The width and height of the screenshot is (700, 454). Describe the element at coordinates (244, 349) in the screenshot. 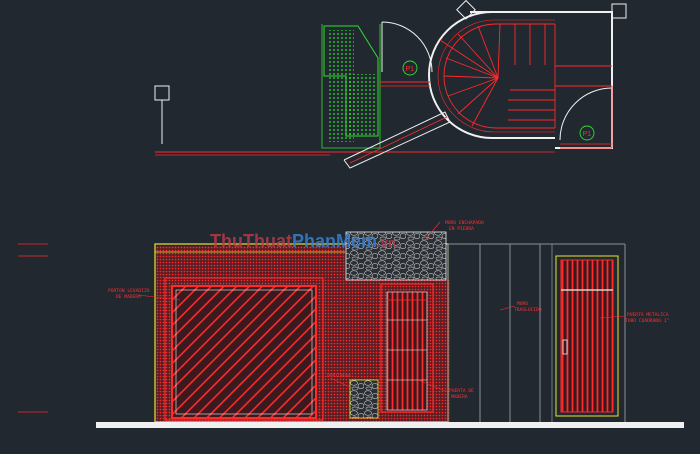

I see `garage-door` at that location.